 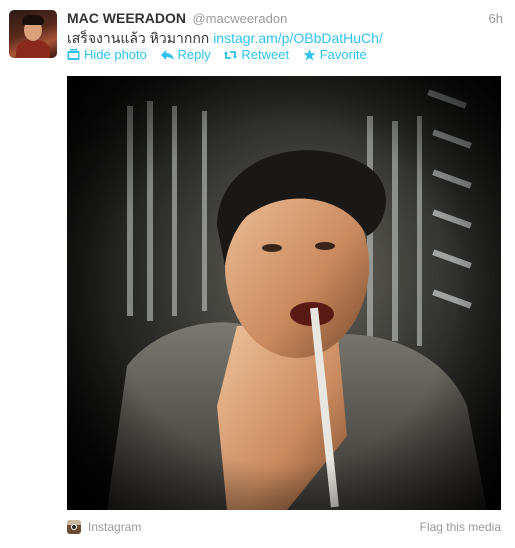 I want to click on favorite-button: Favorite, so click(x=335, y=54).